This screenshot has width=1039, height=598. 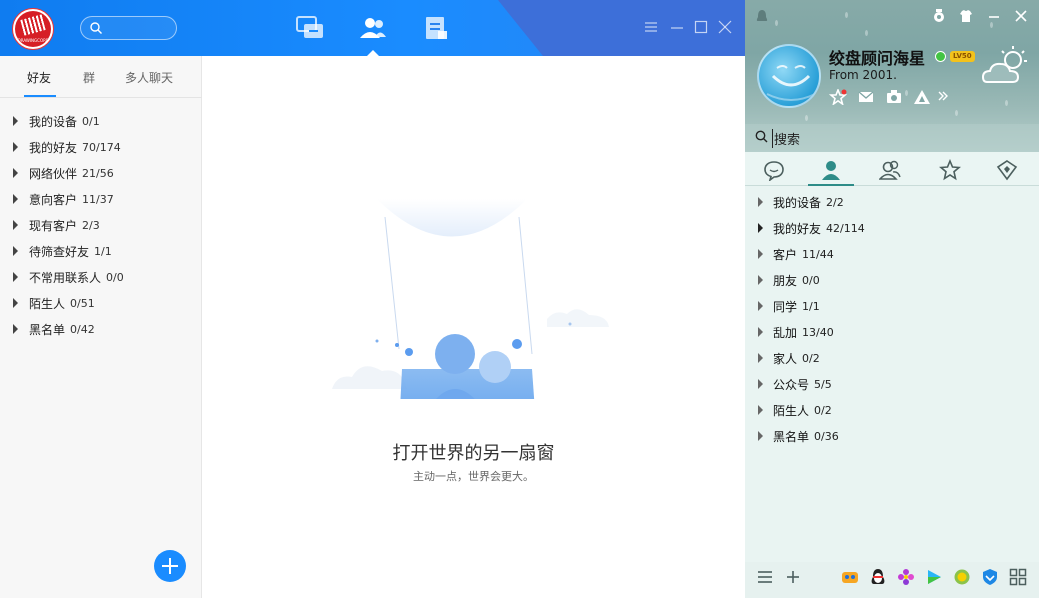 I want to click on triangle-app-icon, so click(x=922, y=97).